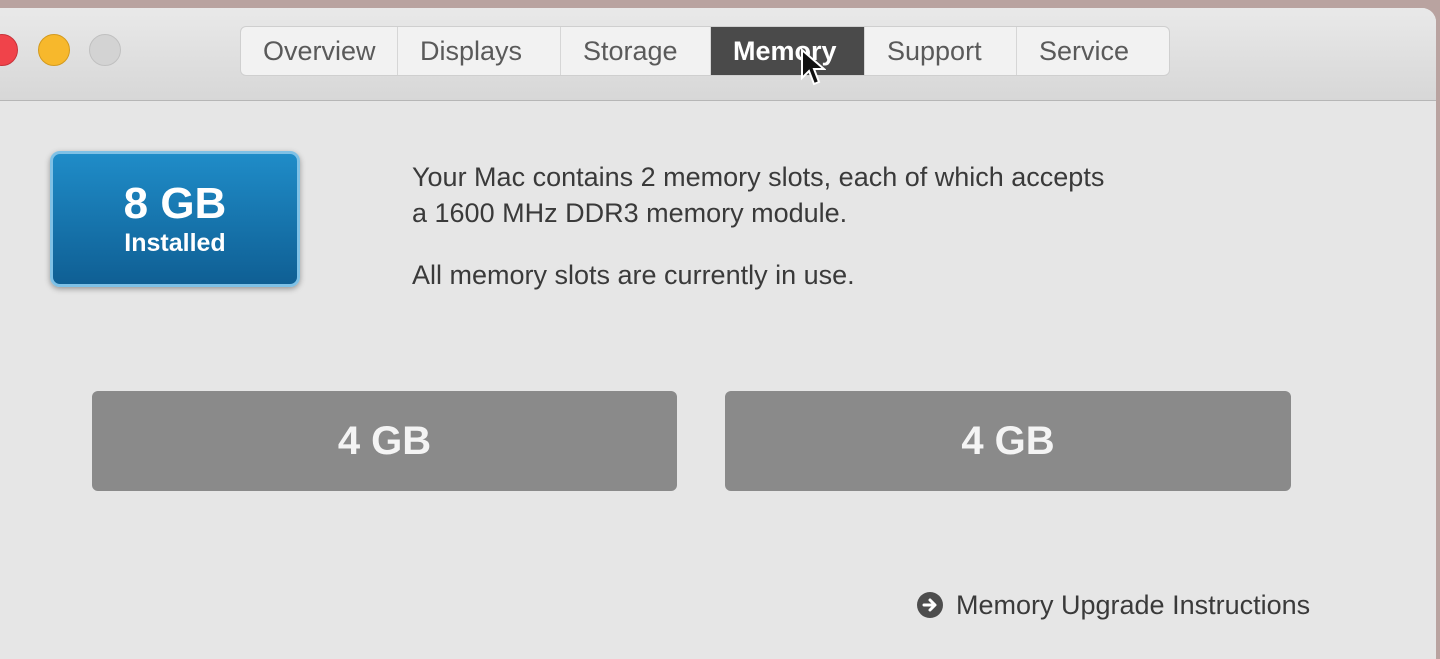  What do you see at coordinates (930, 605) in the screenshot?
I see `arrow-right-circle-icon` at bounding box center [930, 605].